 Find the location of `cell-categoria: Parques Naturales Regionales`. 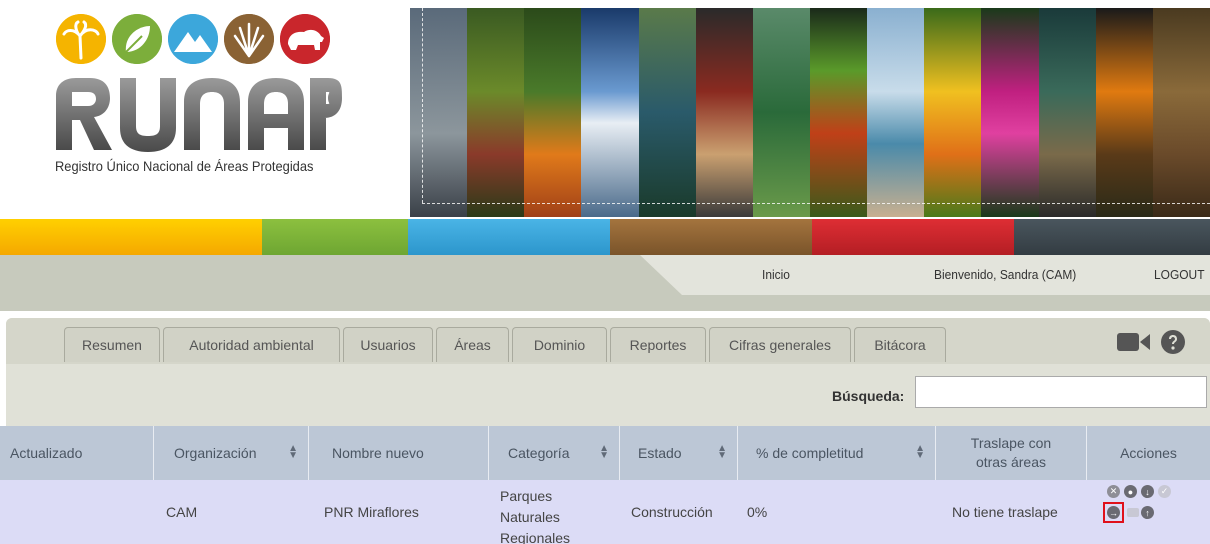

cell-categoria: Parques Naturales Regionales is located at coordinates (554, 512).